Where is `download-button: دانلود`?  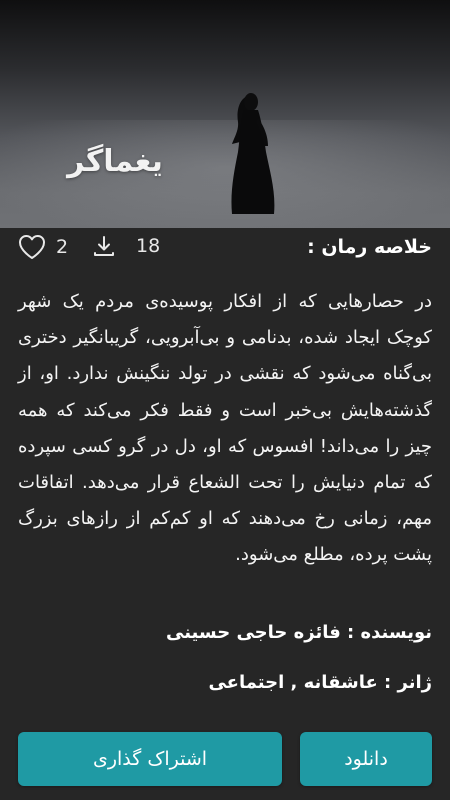
download-button: دانلود is located at coordinates (366, 759).